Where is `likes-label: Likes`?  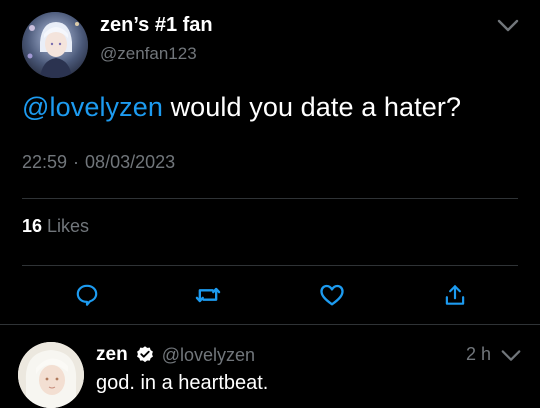 likes-label: Likes is located at coordinates (68, 226).